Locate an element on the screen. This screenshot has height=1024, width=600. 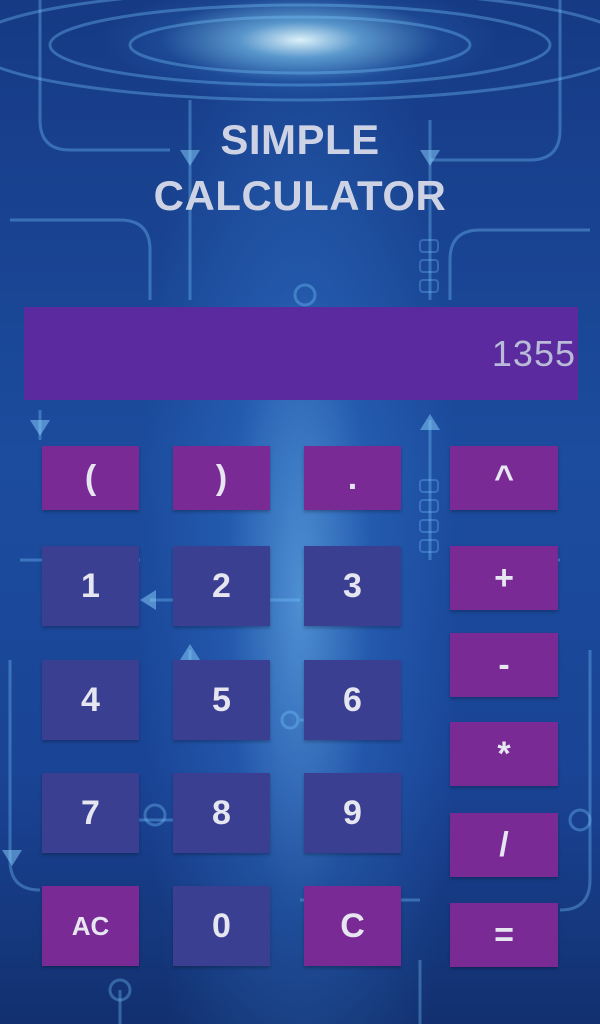
calculator-display: 1355 is located at coordinates (301, 353).